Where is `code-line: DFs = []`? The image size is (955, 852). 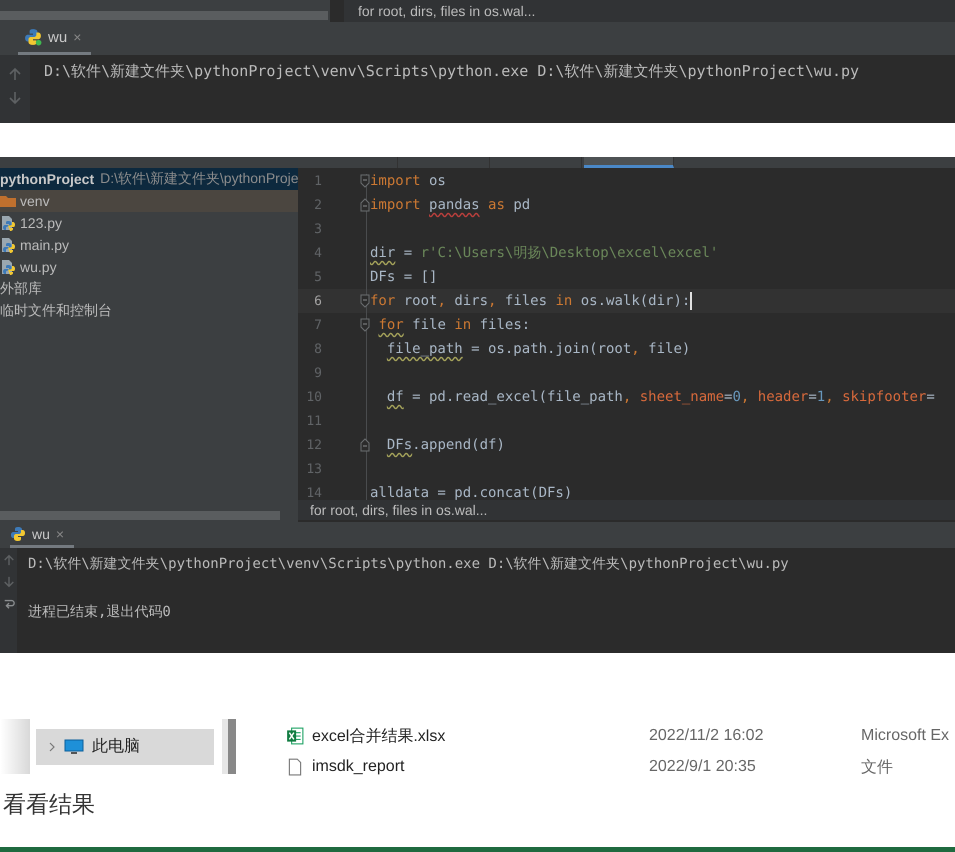
code-line: DFs = [] is located at coordinates (404, 277).